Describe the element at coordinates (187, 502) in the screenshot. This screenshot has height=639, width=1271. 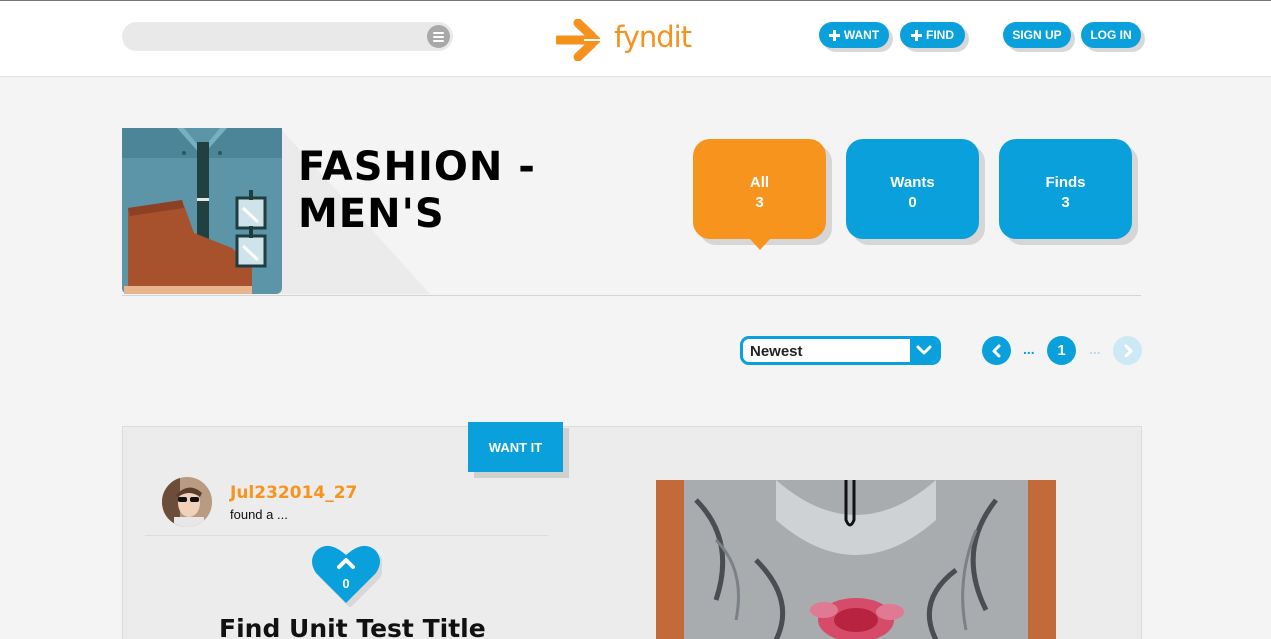
I see `avatar` at that location.